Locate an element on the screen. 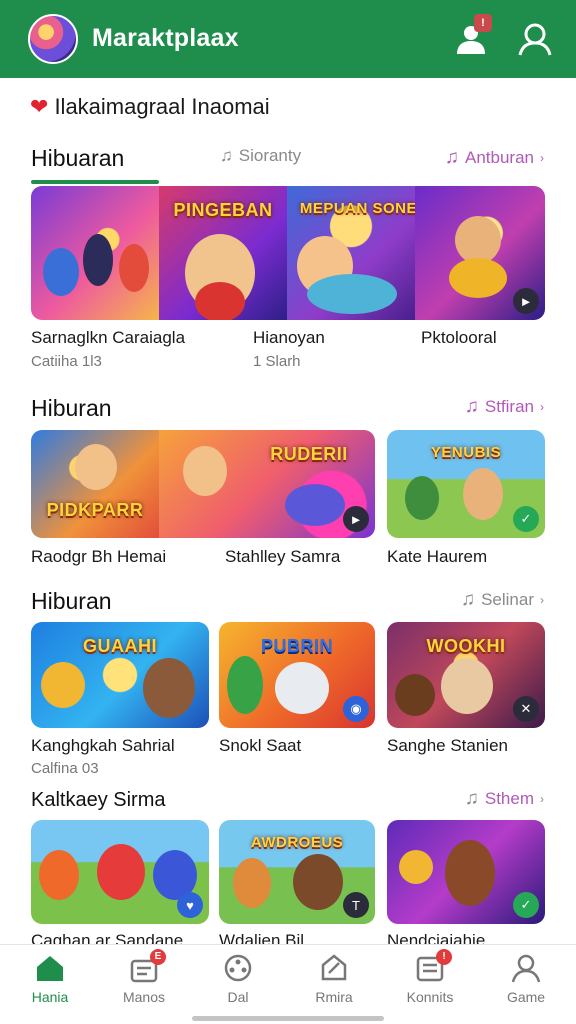  game-art-title: PIDKPARR is located at coordinates (95, 510).